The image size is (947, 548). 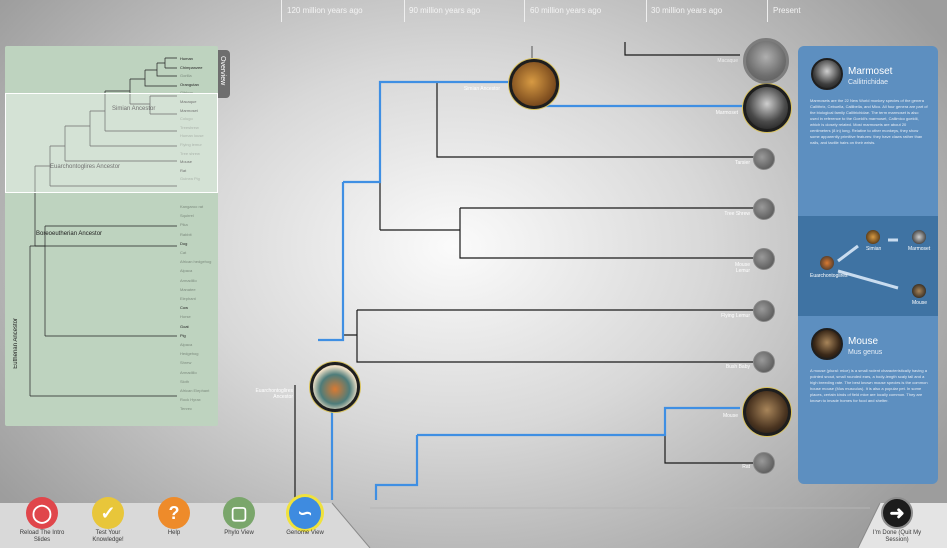 I want to click on overview-tab: Overview, so click(x=224, y=74).